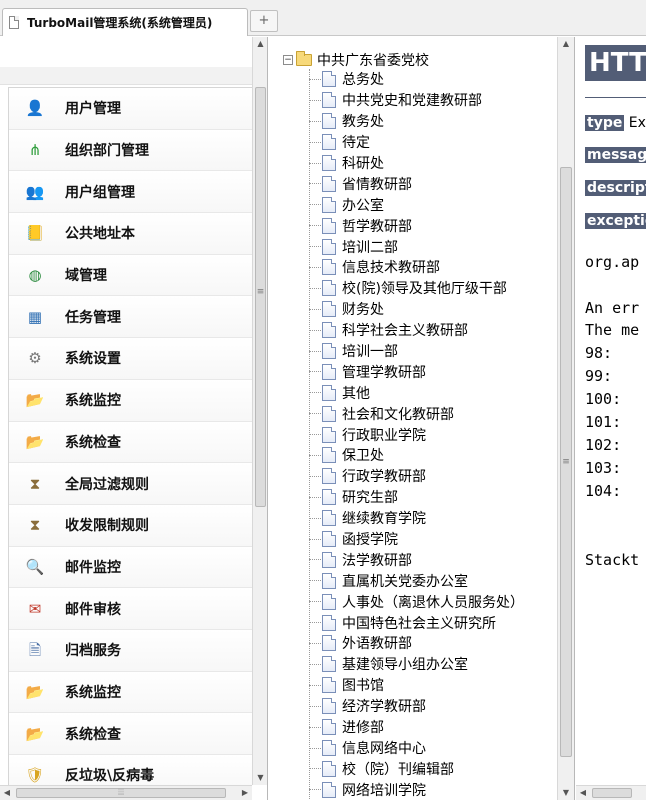 This screenshot has width=646, height=800. I want to click on sidebar-item: ⚙ 系统设置, so click(130, 359).